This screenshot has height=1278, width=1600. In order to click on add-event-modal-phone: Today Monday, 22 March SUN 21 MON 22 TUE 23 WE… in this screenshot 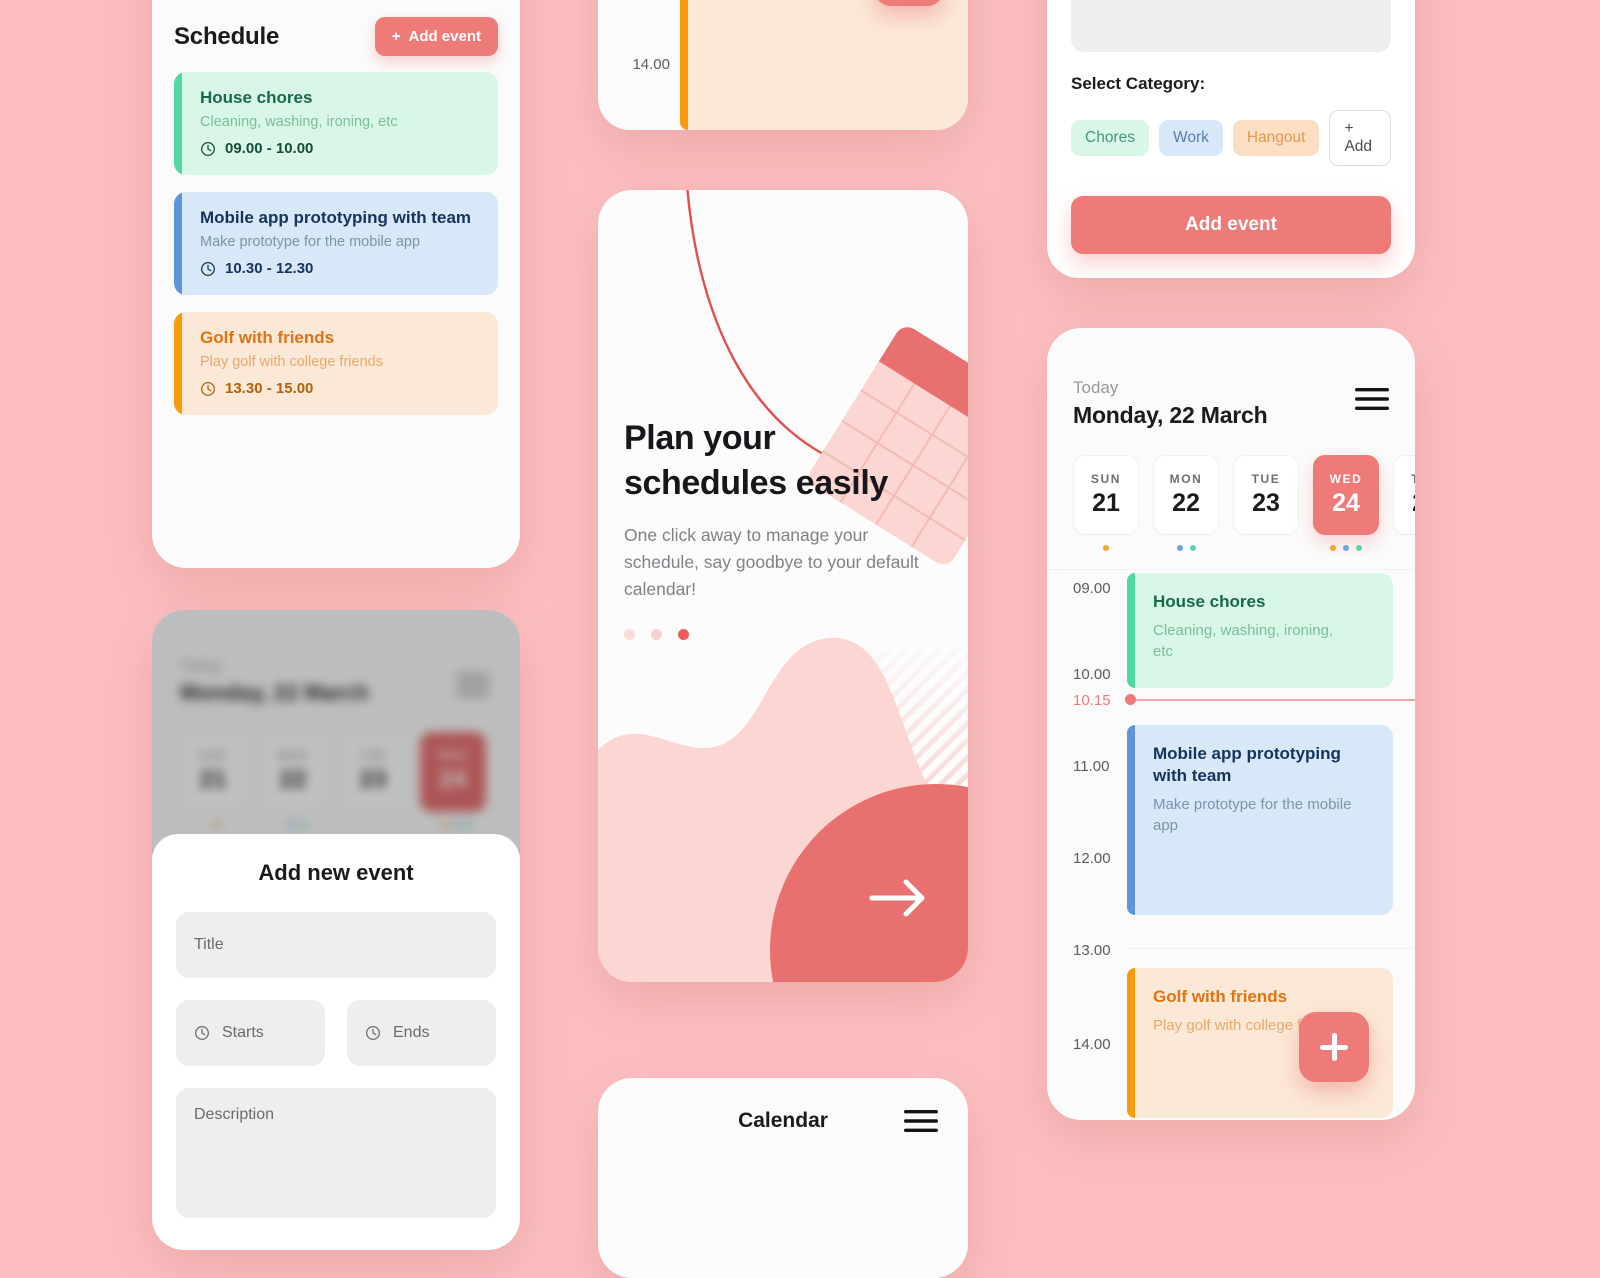, I will do `click(336, 930)`.